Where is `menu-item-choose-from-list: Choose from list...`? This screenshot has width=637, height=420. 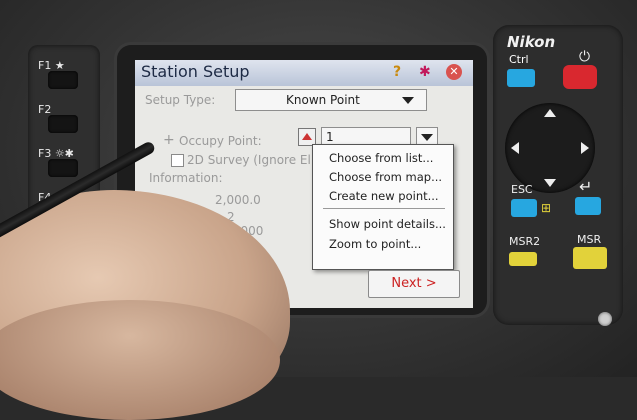 menu-item-choose-from-list: Choose from list... is located at coordinates (381, 158).